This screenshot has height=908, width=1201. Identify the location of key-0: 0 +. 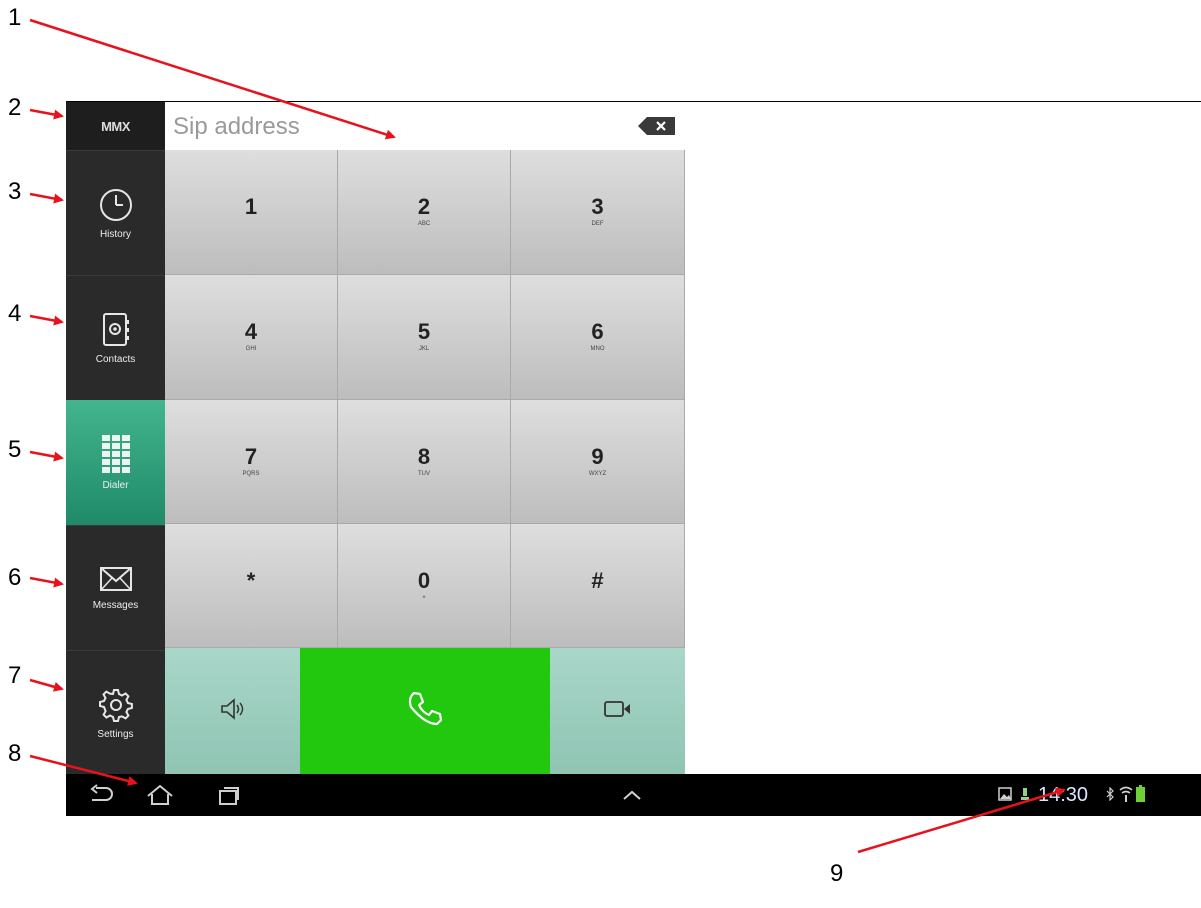
(424, 586).